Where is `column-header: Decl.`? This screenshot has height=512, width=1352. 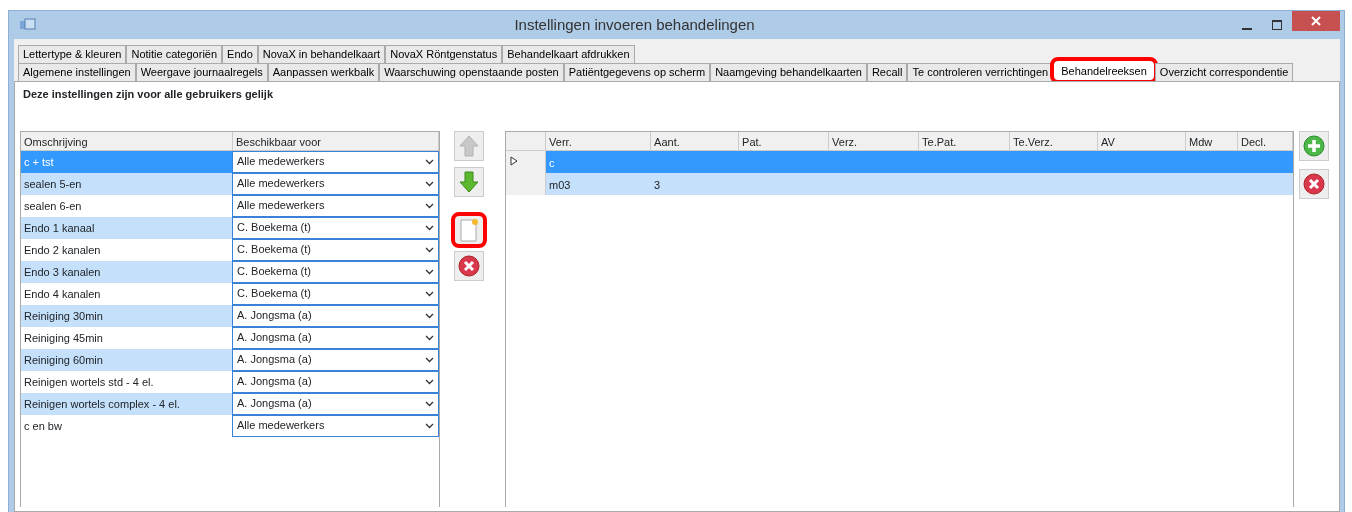
column-header: Decl. is located at coordinates (1266, 140).